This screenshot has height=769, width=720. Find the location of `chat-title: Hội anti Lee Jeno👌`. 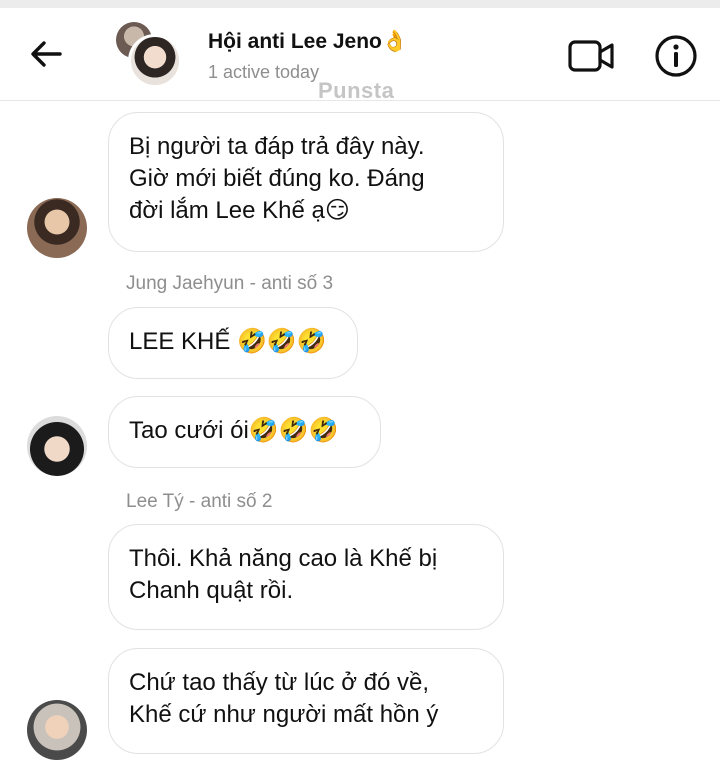

chat-title: Hội anti Lee Jeno👌 is located at coordinates (308, 42).